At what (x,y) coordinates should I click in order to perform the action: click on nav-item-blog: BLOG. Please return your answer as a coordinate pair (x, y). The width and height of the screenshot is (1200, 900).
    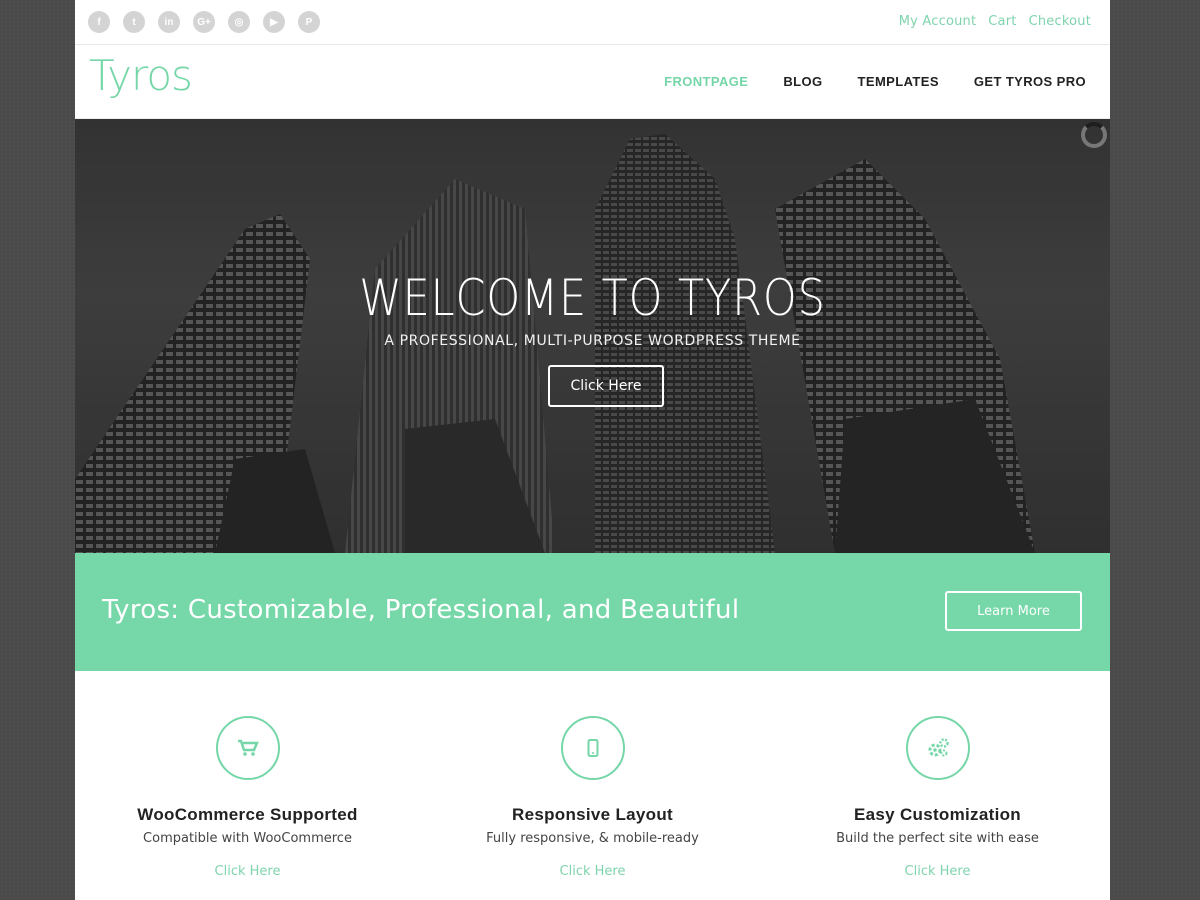
    Looking at the image, I should click on (802, 81).